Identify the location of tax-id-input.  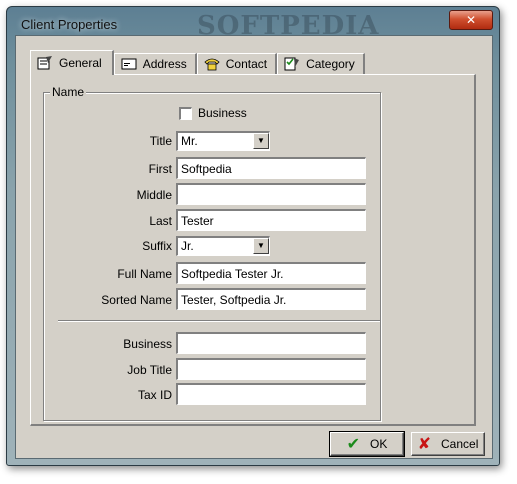
(271, 394).